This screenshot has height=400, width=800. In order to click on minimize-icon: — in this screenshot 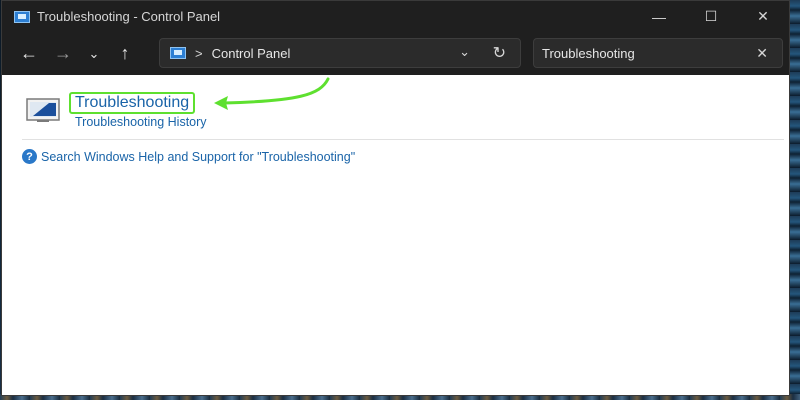, I will do `click(659, 16)`.